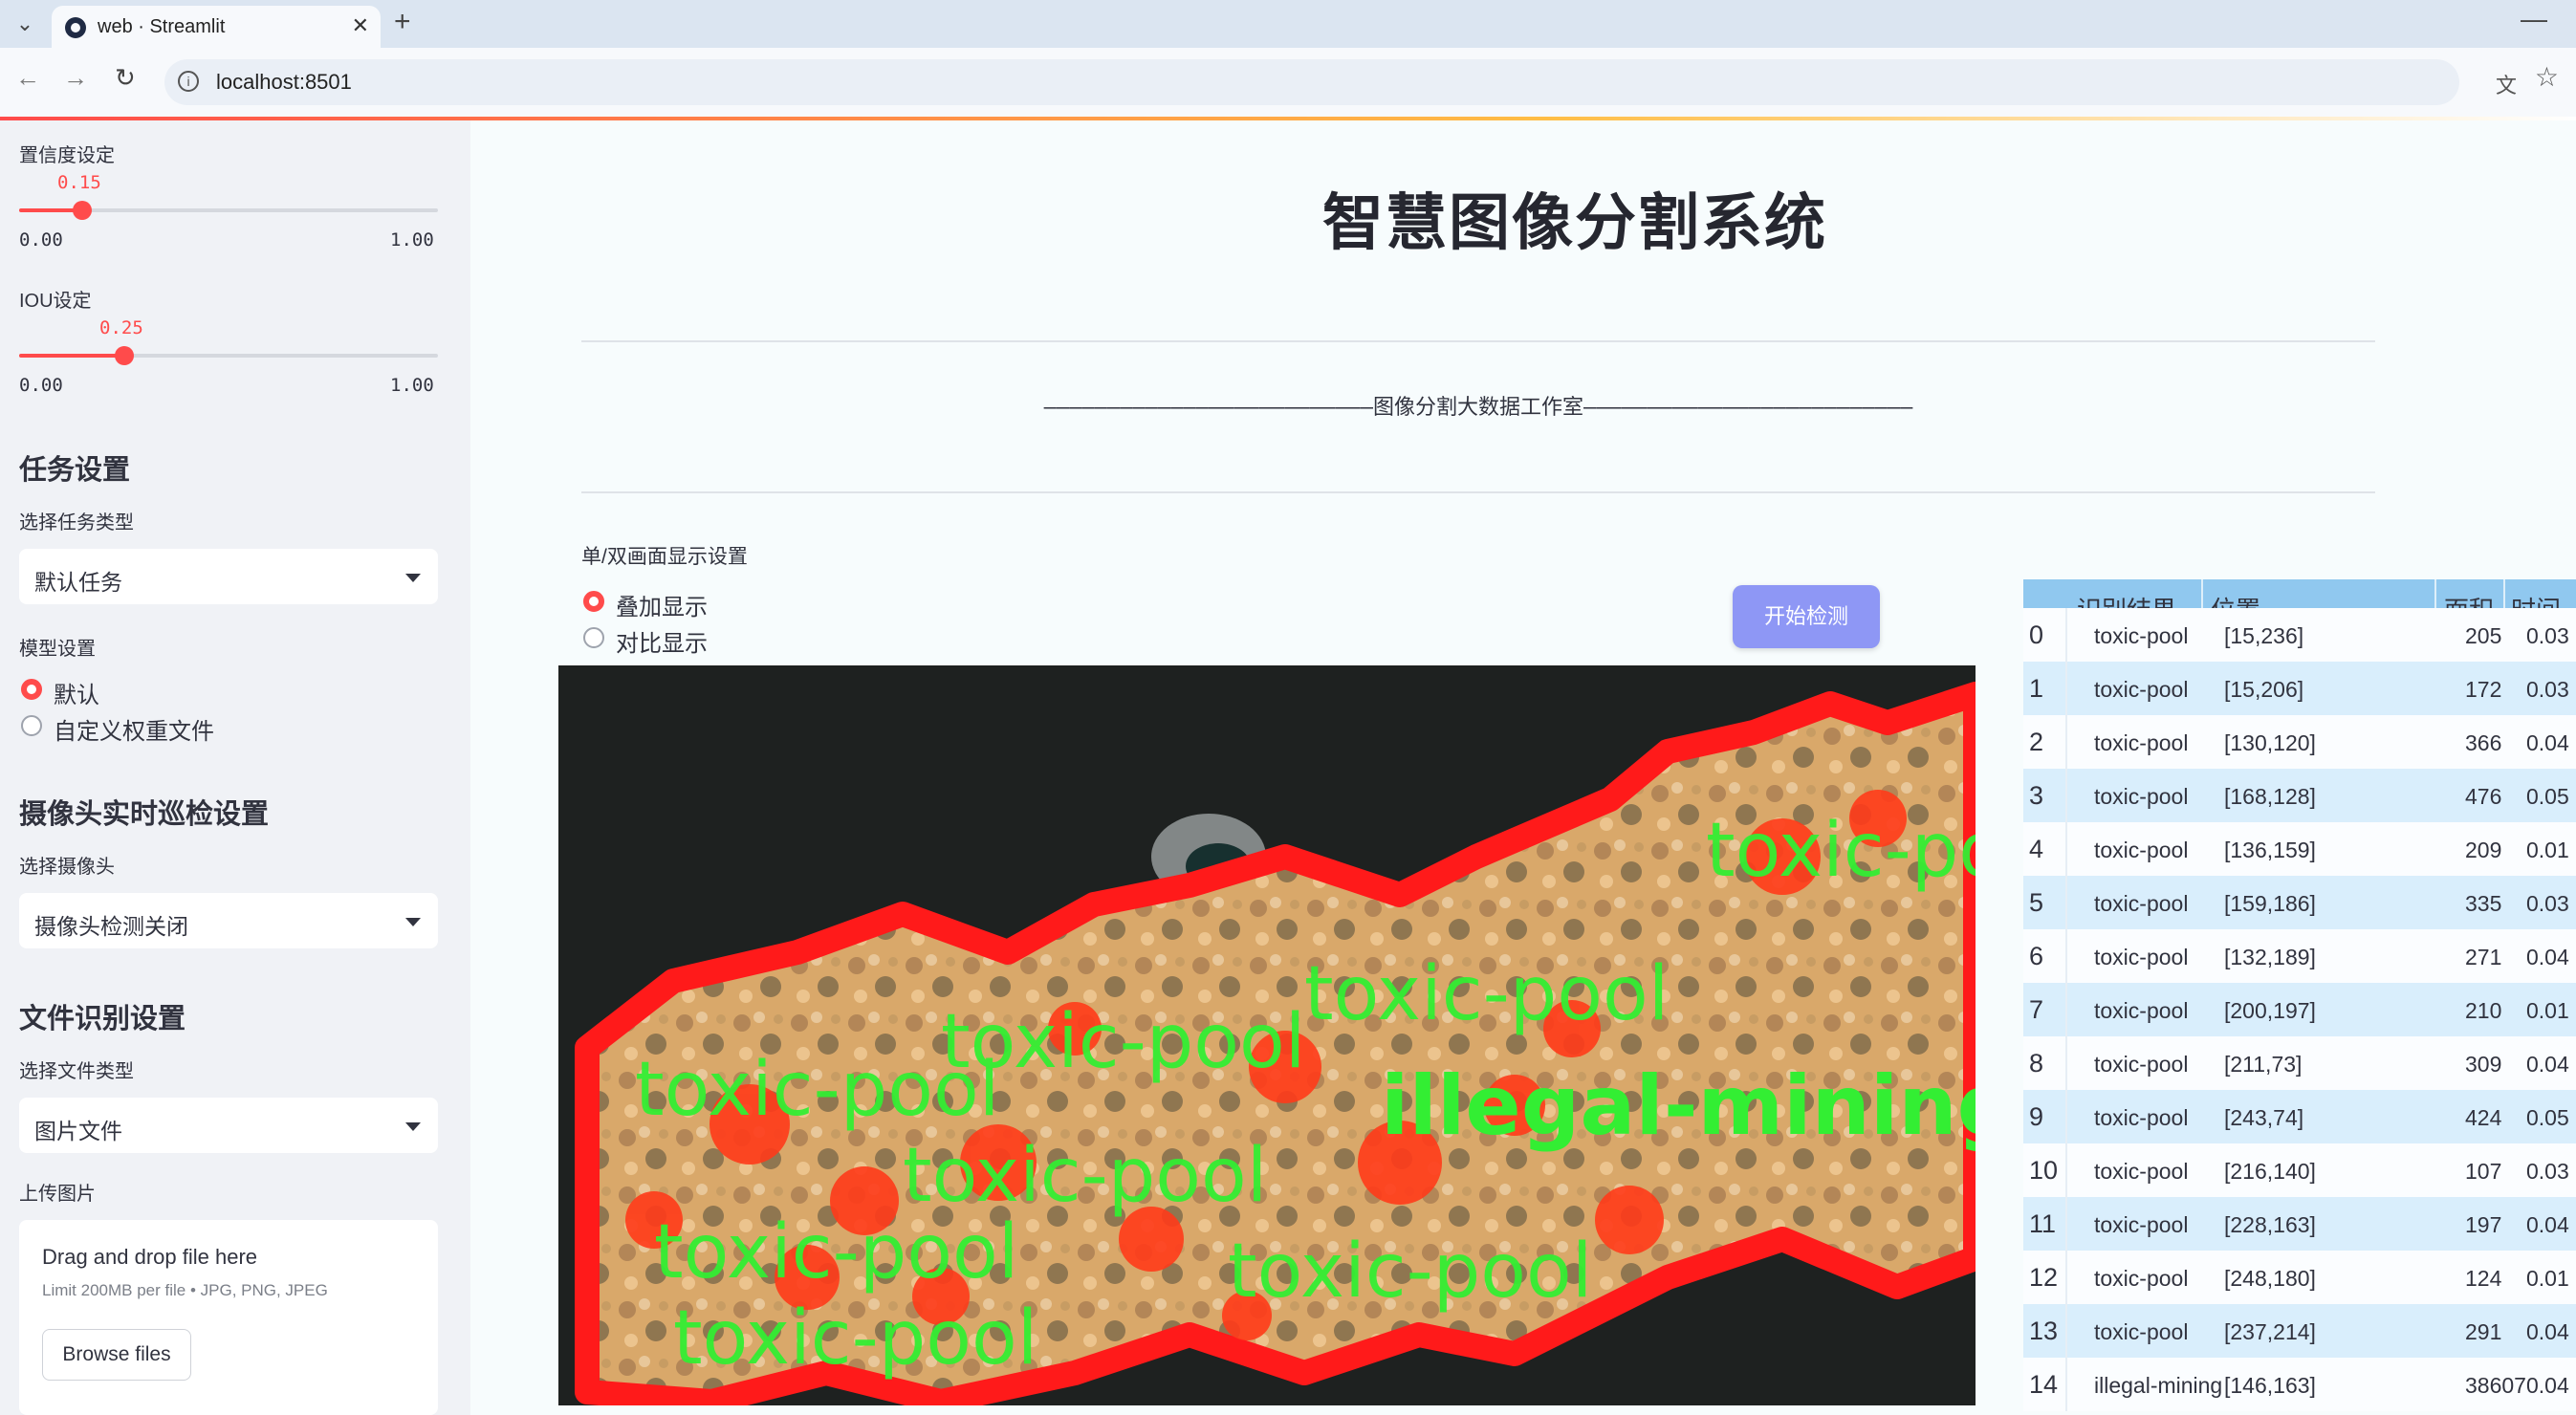 The image size is (2576, 1415). Describe the element at coordinates (2483, 1278) in the screenshot. I see `cell-area: 124` at that location.